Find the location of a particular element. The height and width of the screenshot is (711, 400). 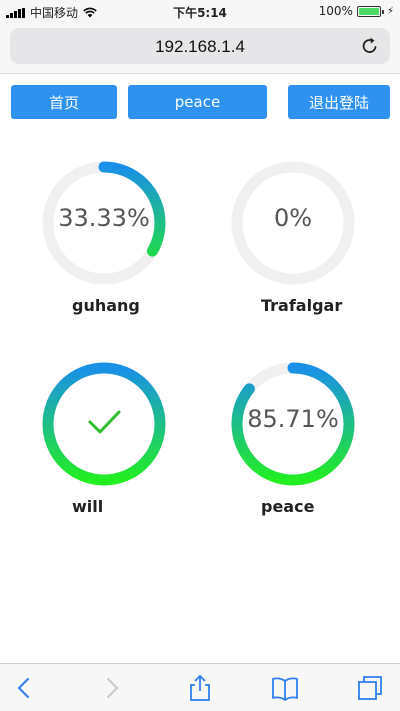

progress-label: 33.33% is located at coordinates (104, 218).